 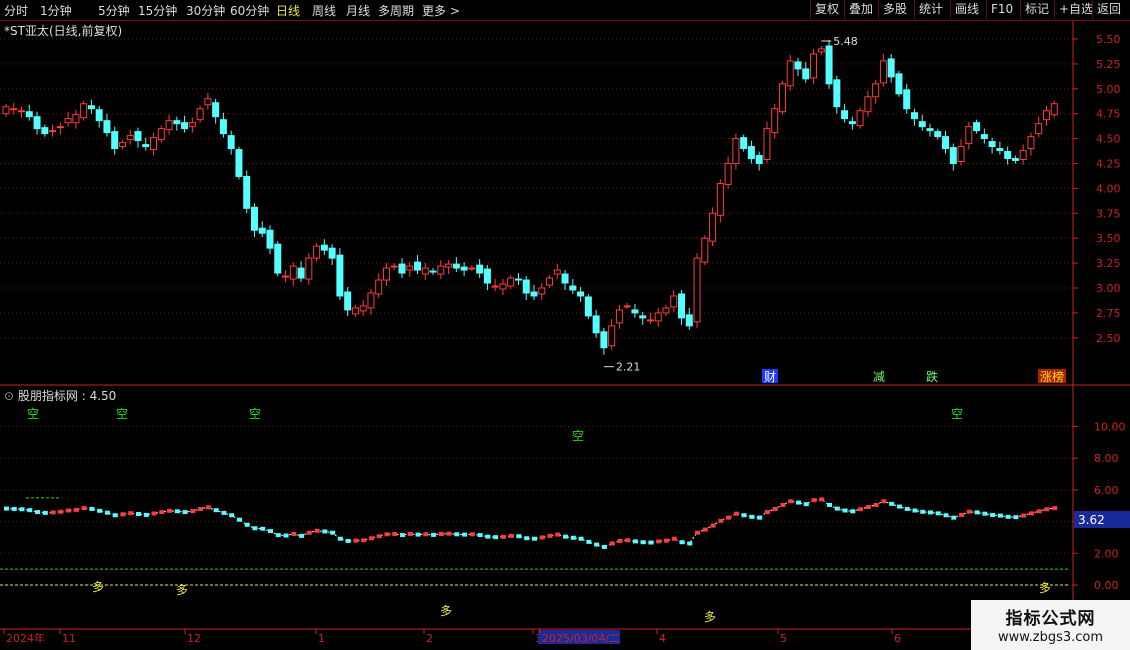 I want to click on tab-30min: 30分钟, so click(x=205, y=10).